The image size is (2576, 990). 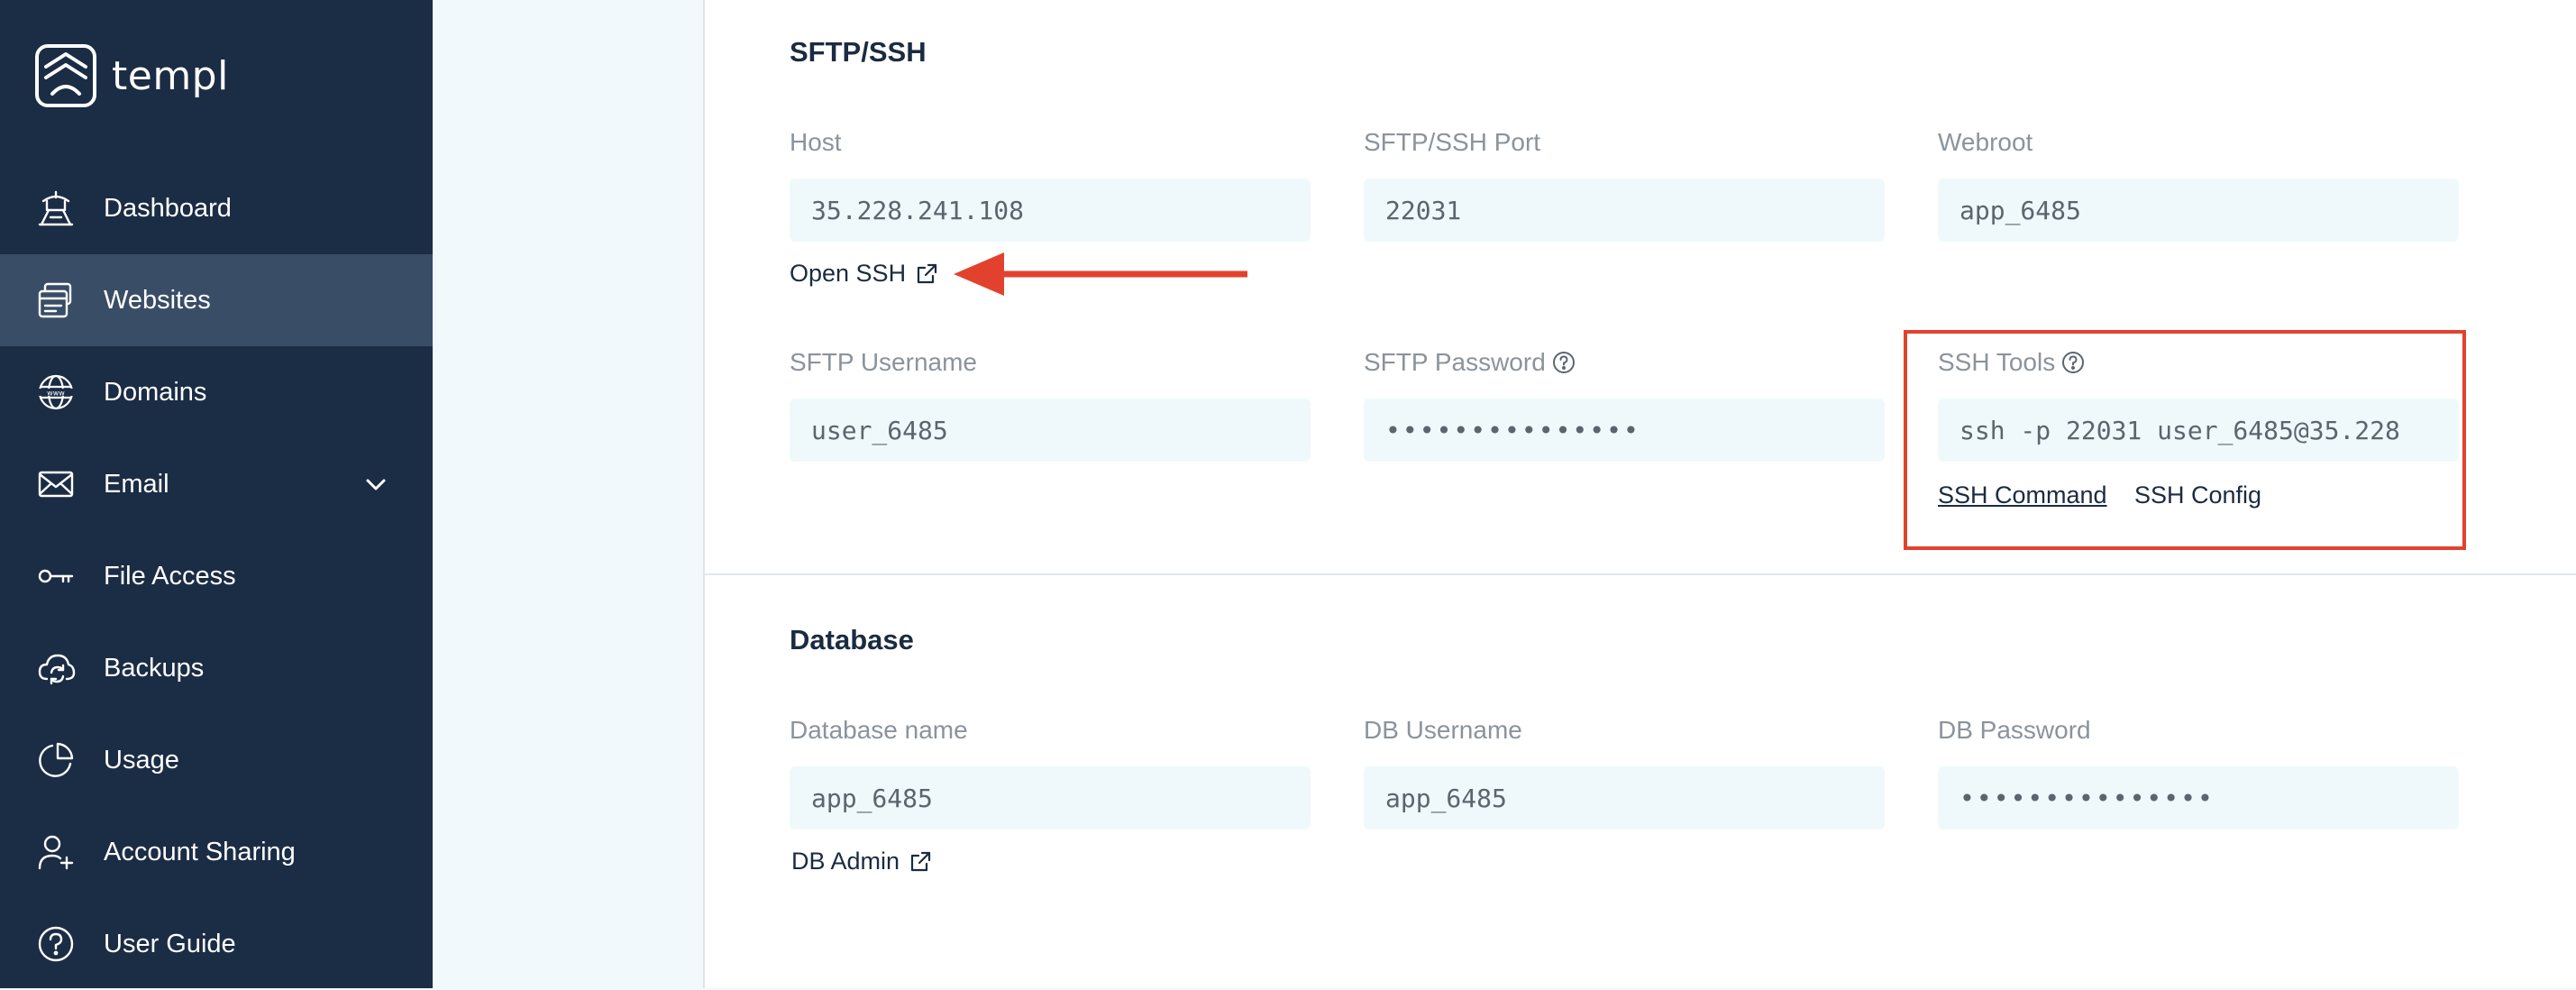 I want to click on sftp-password-label: SFTP Password, so click(x=1470, y=362).